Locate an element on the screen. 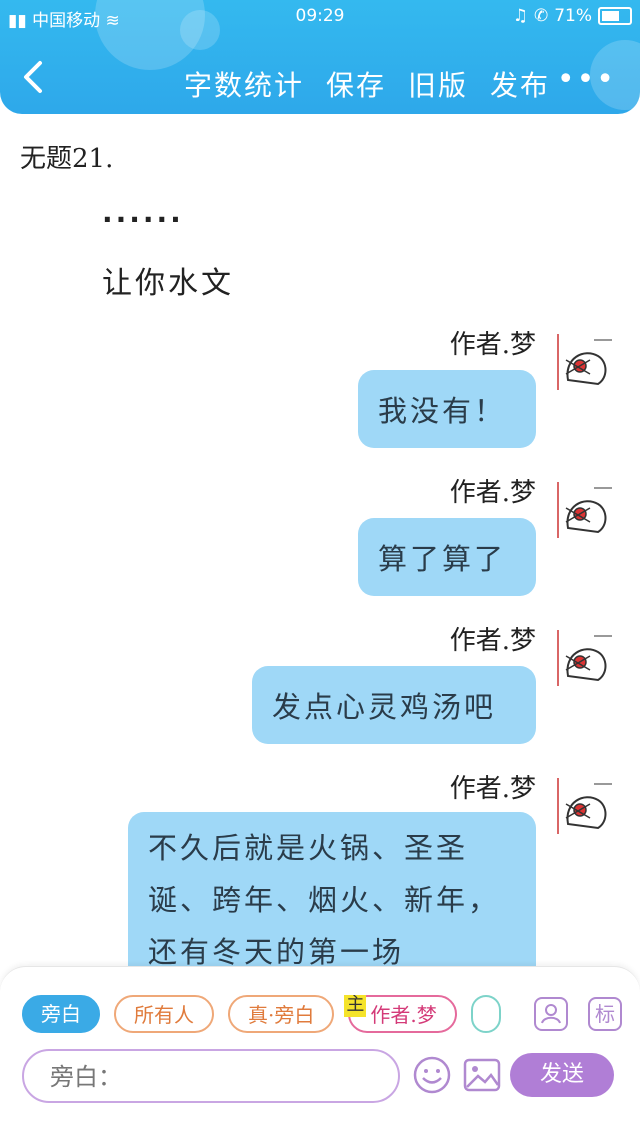 Image resolution: width=640 pixels, height=1139 pixels. image-icon is located at coordinates (482, 1075).